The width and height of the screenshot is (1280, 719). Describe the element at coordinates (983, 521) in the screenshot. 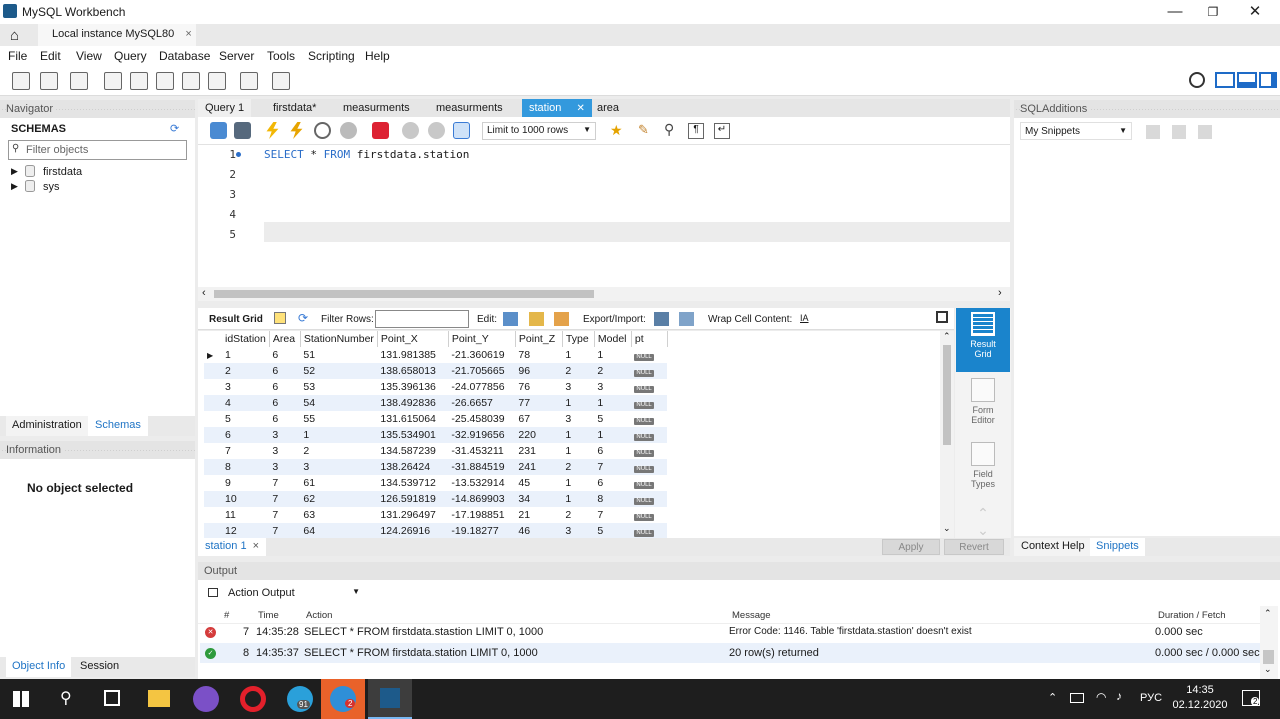

I see `more-panels-chevron-icon: ⌃ ⌄` at that location.